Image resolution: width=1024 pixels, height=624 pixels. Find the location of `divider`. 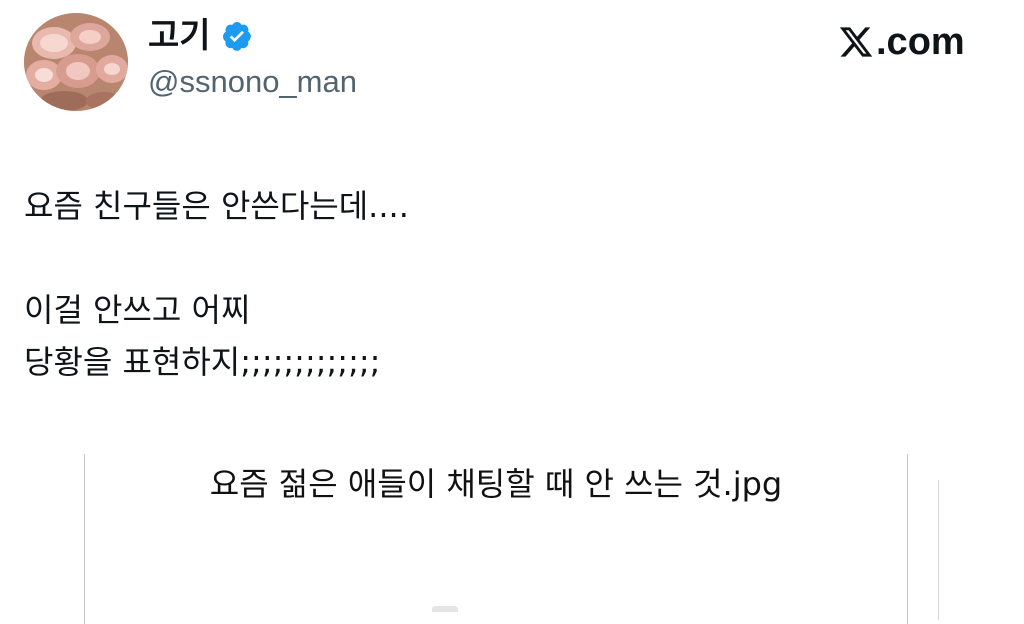

divider is located at coordinates (938, 550).